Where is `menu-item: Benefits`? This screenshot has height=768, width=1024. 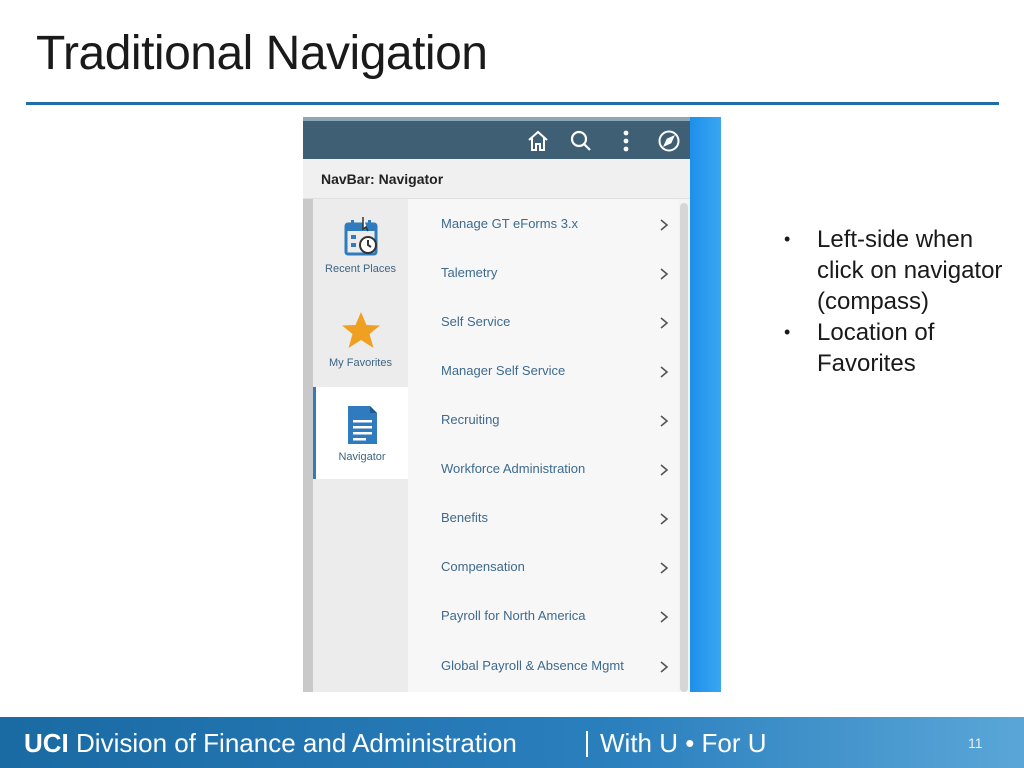 menu-item: Benefits is located at coordinates (543, 517).